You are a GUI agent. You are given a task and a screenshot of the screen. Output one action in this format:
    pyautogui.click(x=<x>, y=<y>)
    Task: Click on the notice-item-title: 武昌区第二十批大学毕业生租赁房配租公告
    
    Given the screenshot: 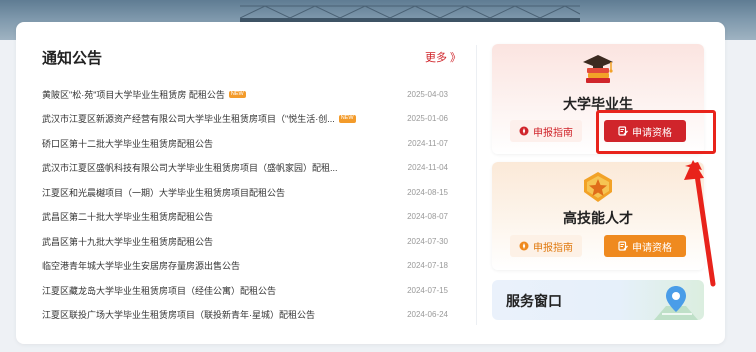 What is the action you would take?
    pyautogui.click(x=127, y=216)
    